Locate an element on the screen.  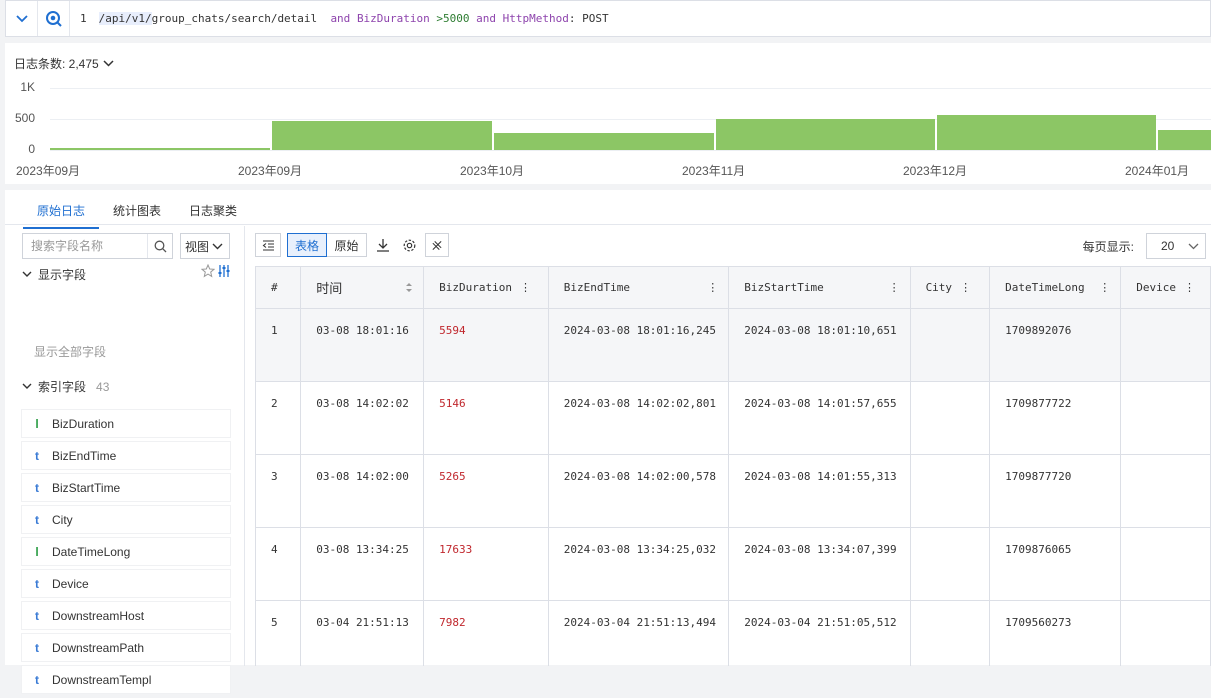
field-item: t BizEndTime is located at coordinates (126, 455).